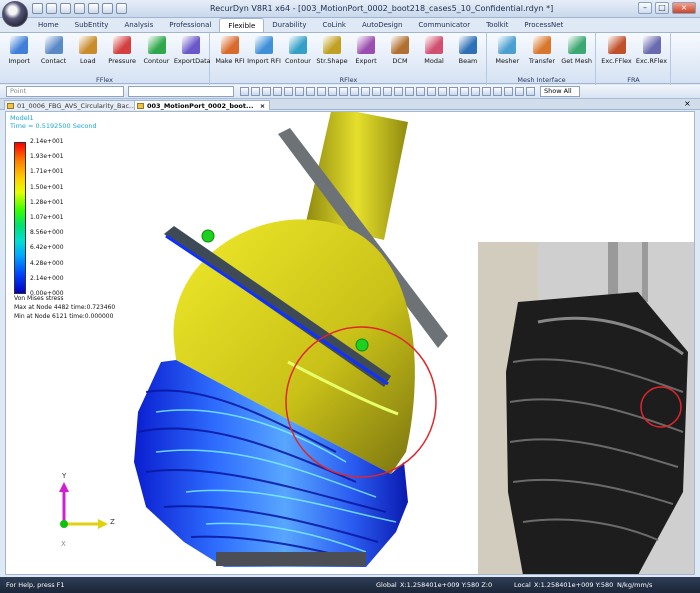 This screenshot has height=593, width=700. Describe the element at coordinates (190, 25) in the screenshot. I see `tab-professional: Professional` at that location.